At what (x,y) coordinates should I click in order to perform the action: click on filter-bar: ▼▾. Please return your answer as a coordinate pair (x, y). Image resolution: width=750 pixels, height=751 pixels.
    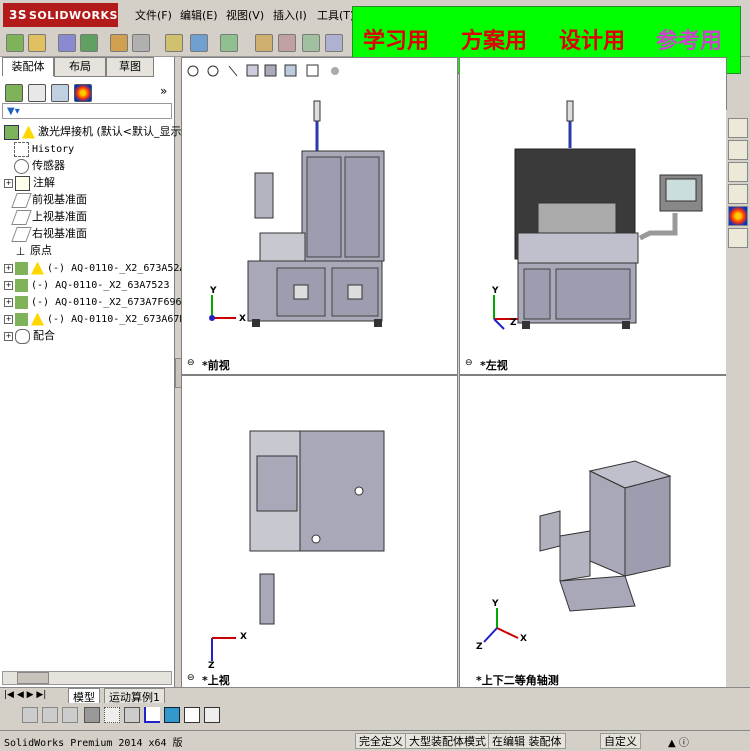
    Looking at the image, I should click on (87, 111).